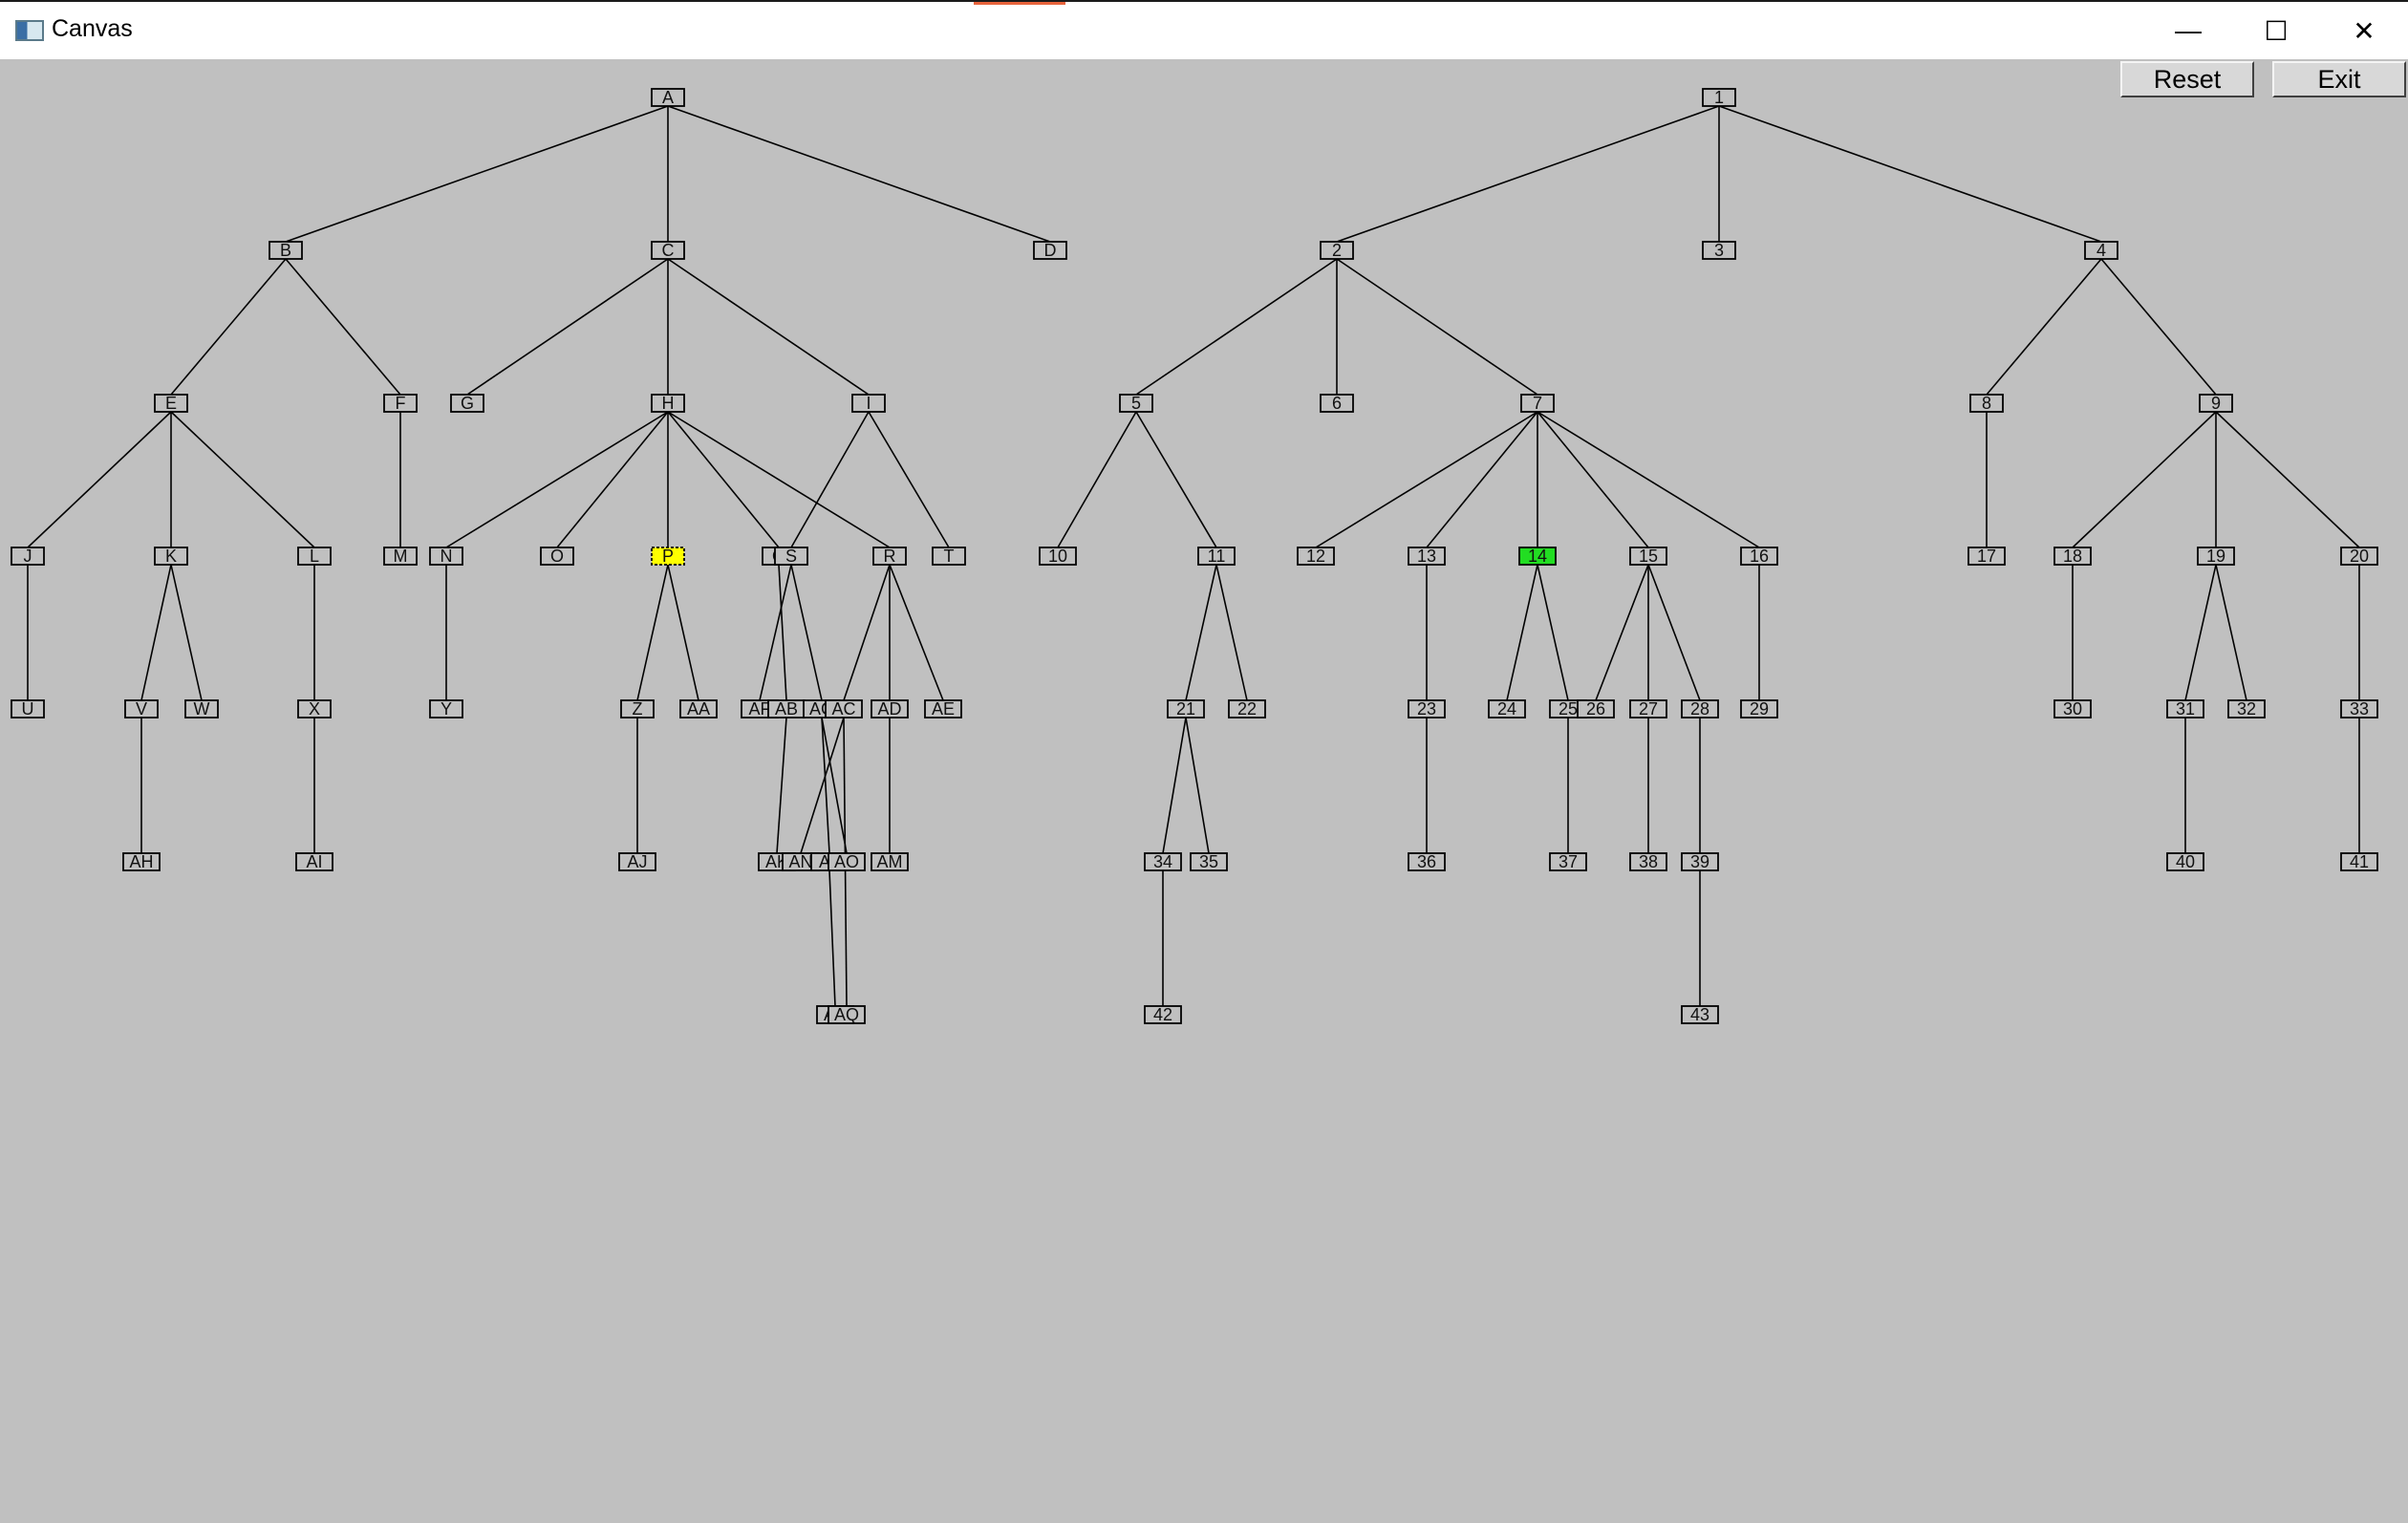  I want to click on node-label: W, so click(202, 709).